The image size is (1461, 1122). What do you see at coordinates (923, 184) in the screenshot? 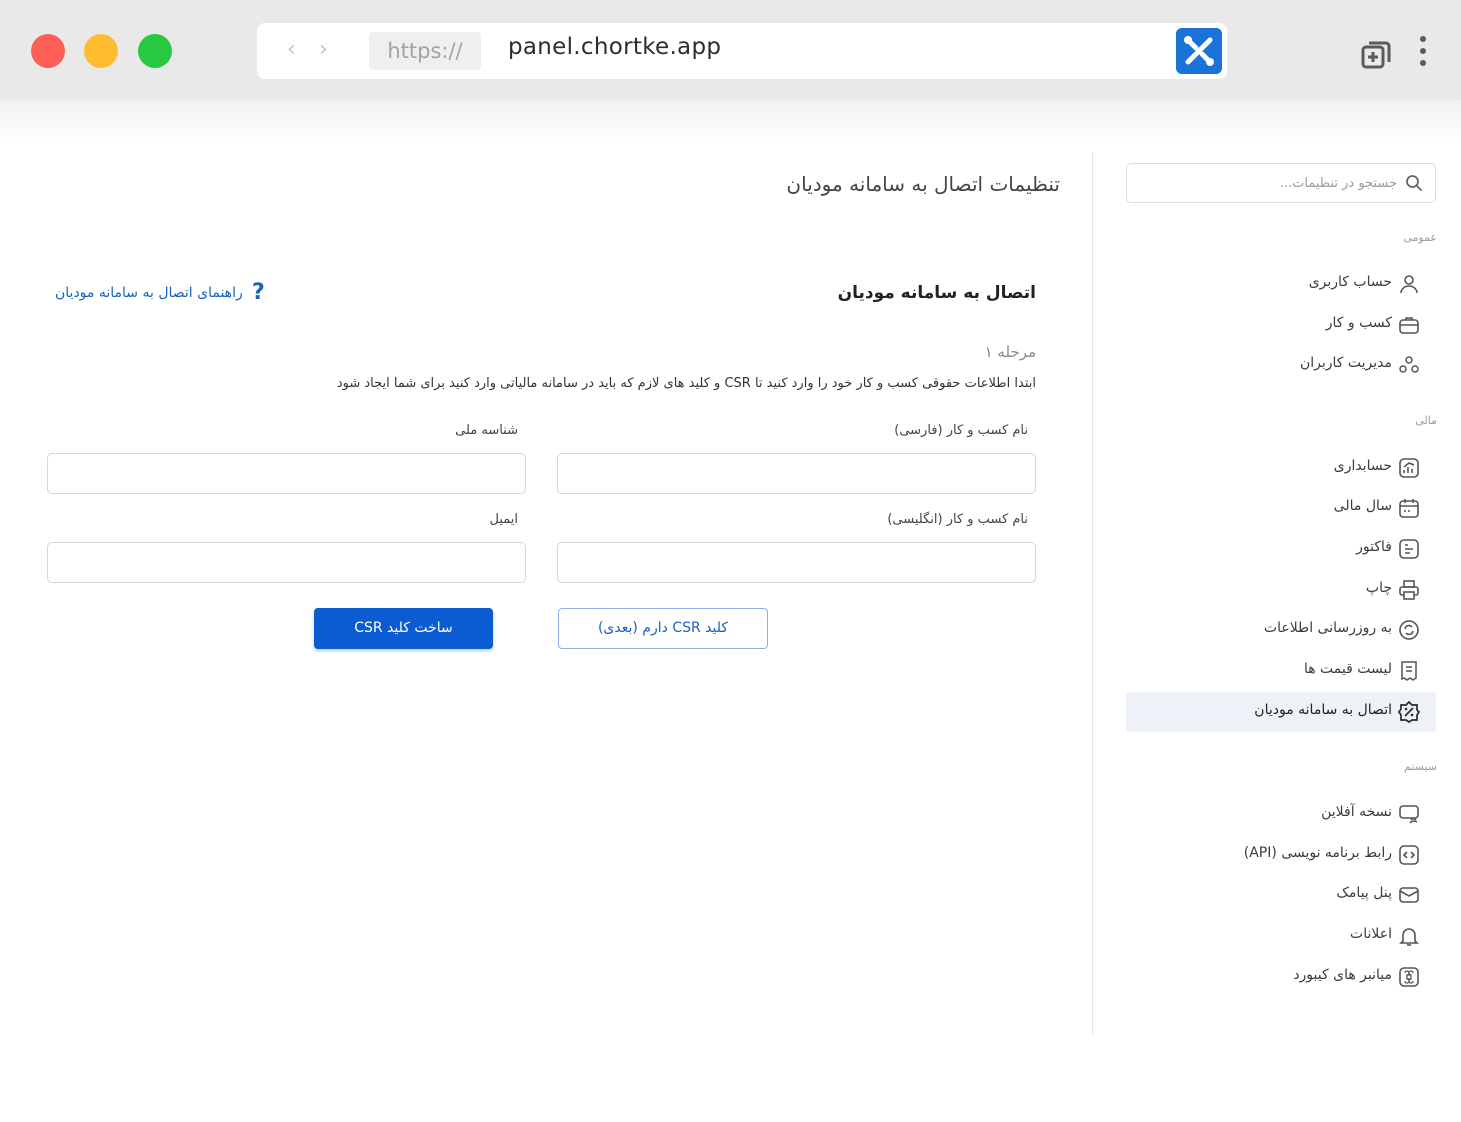
I see `page-title: تنظیمات اتصال به سامانه مودیان` at bounding box center [923, 184].